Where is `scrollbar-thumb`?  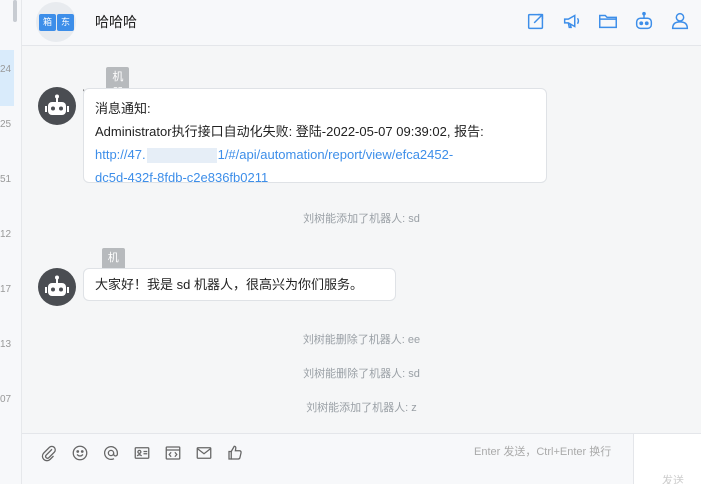
scrollbar-thumb is located at coordinates (15, 11).